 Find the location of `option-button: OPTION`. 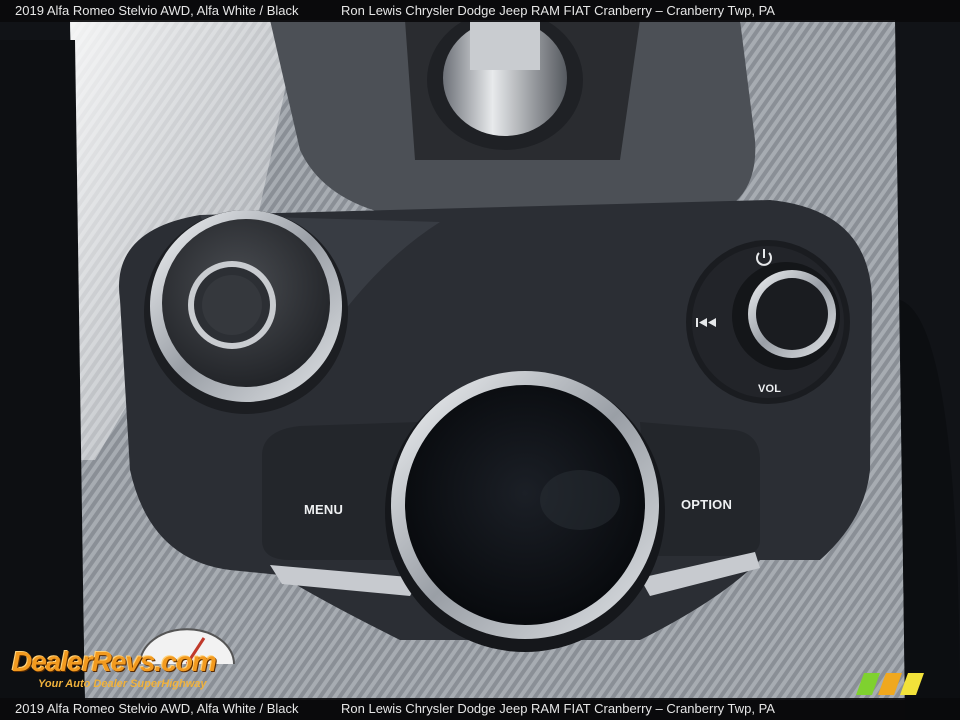

option-button: OPTION is located at coordinates (706, 504).